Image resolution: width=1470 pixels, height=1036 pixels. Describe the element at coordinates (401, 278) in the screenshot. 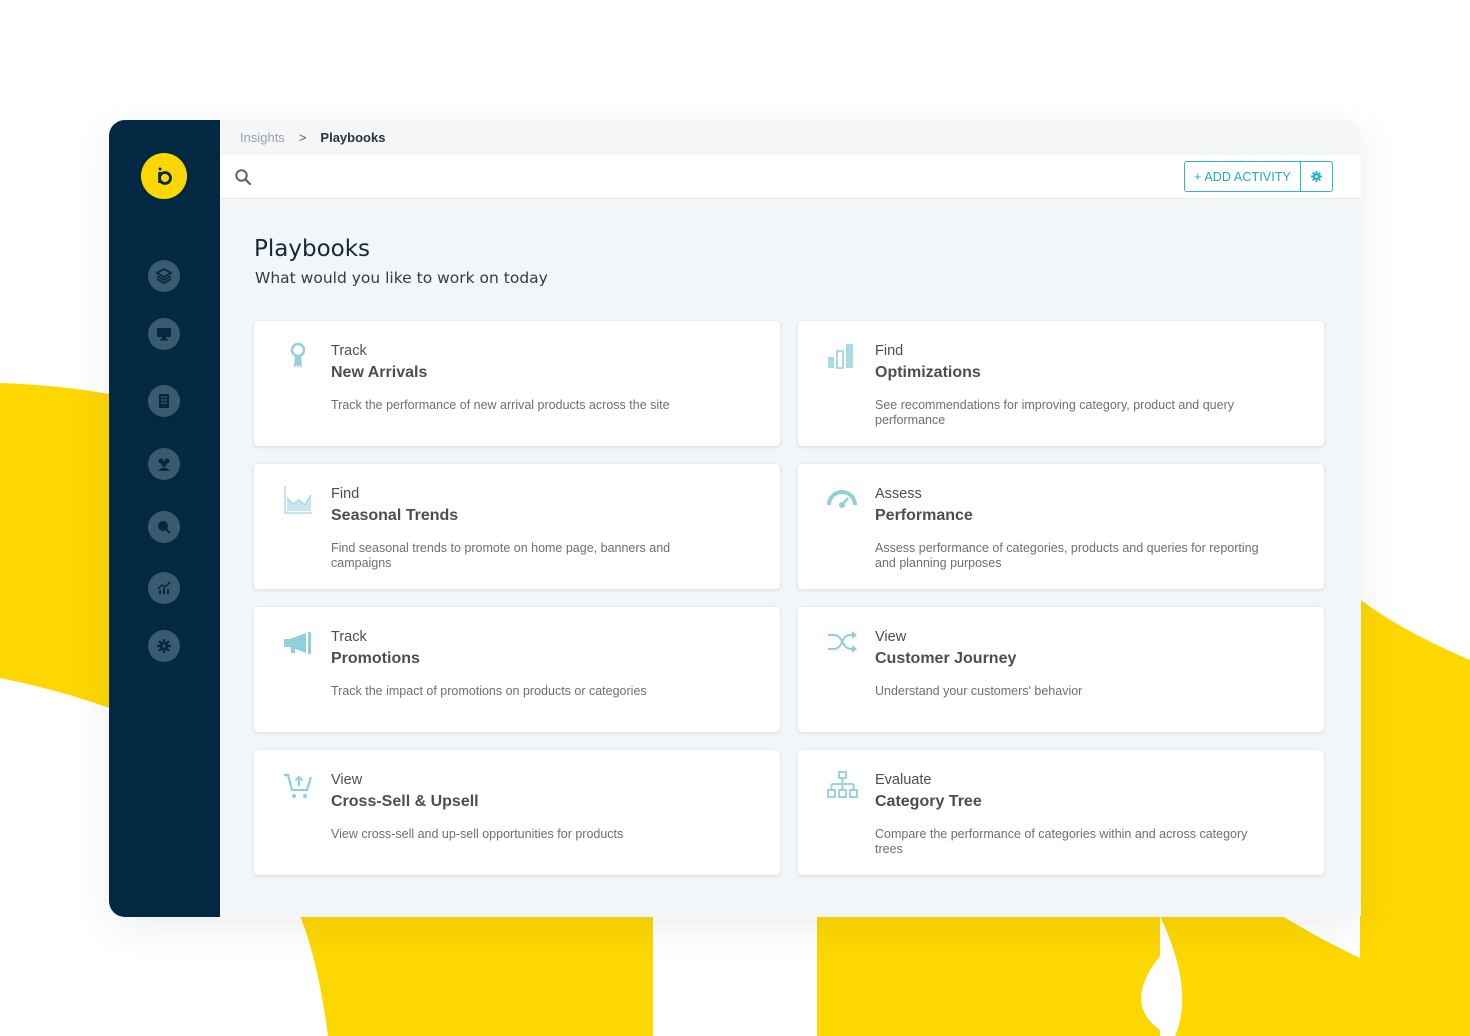

I see `page-subtitle: What would you like to work on today` at that location.